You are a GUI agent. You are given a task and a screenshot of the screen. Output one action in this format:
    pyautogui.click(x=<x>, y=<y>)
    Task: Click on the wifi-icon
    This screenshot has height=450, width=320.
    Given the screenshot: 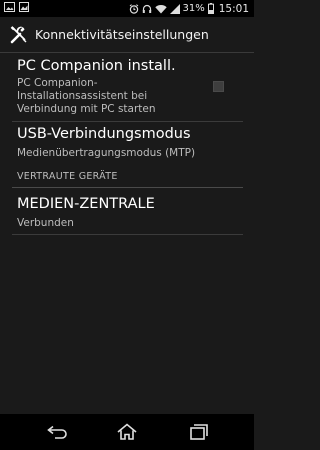 What is the action you would take?
    pyautogui.click(x=160, y=9)
    